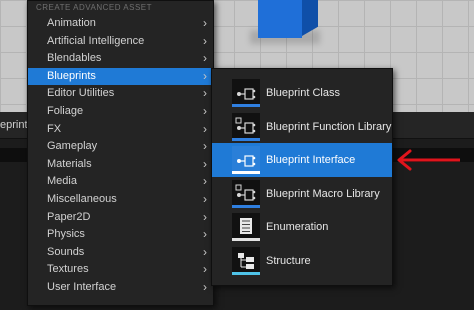 The height and width of the screenshot is (310, 474). What do you see at coordinates (120, 253) in the screenshot?
I see `menu-item-sounds: Sounds ›` at bounding box center [120, 253].